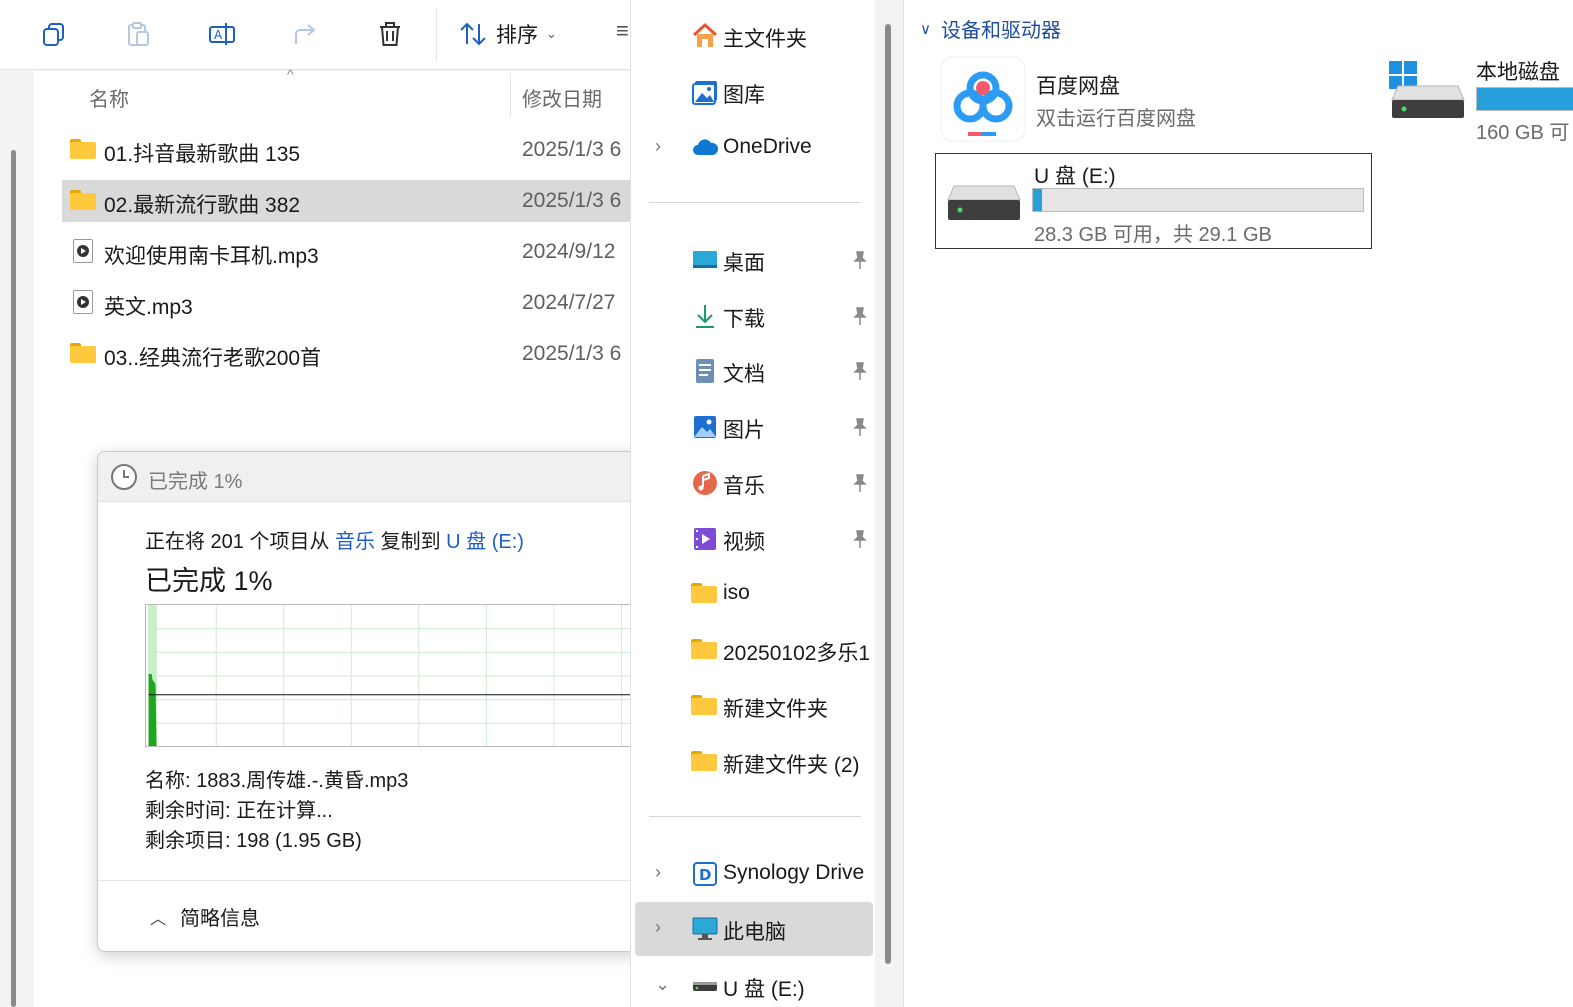 Image resolution: width=1573 pixels, height=1007 pixels. I want to click on nav-item-new-folder: 新建文件夹, so click(754, 706).